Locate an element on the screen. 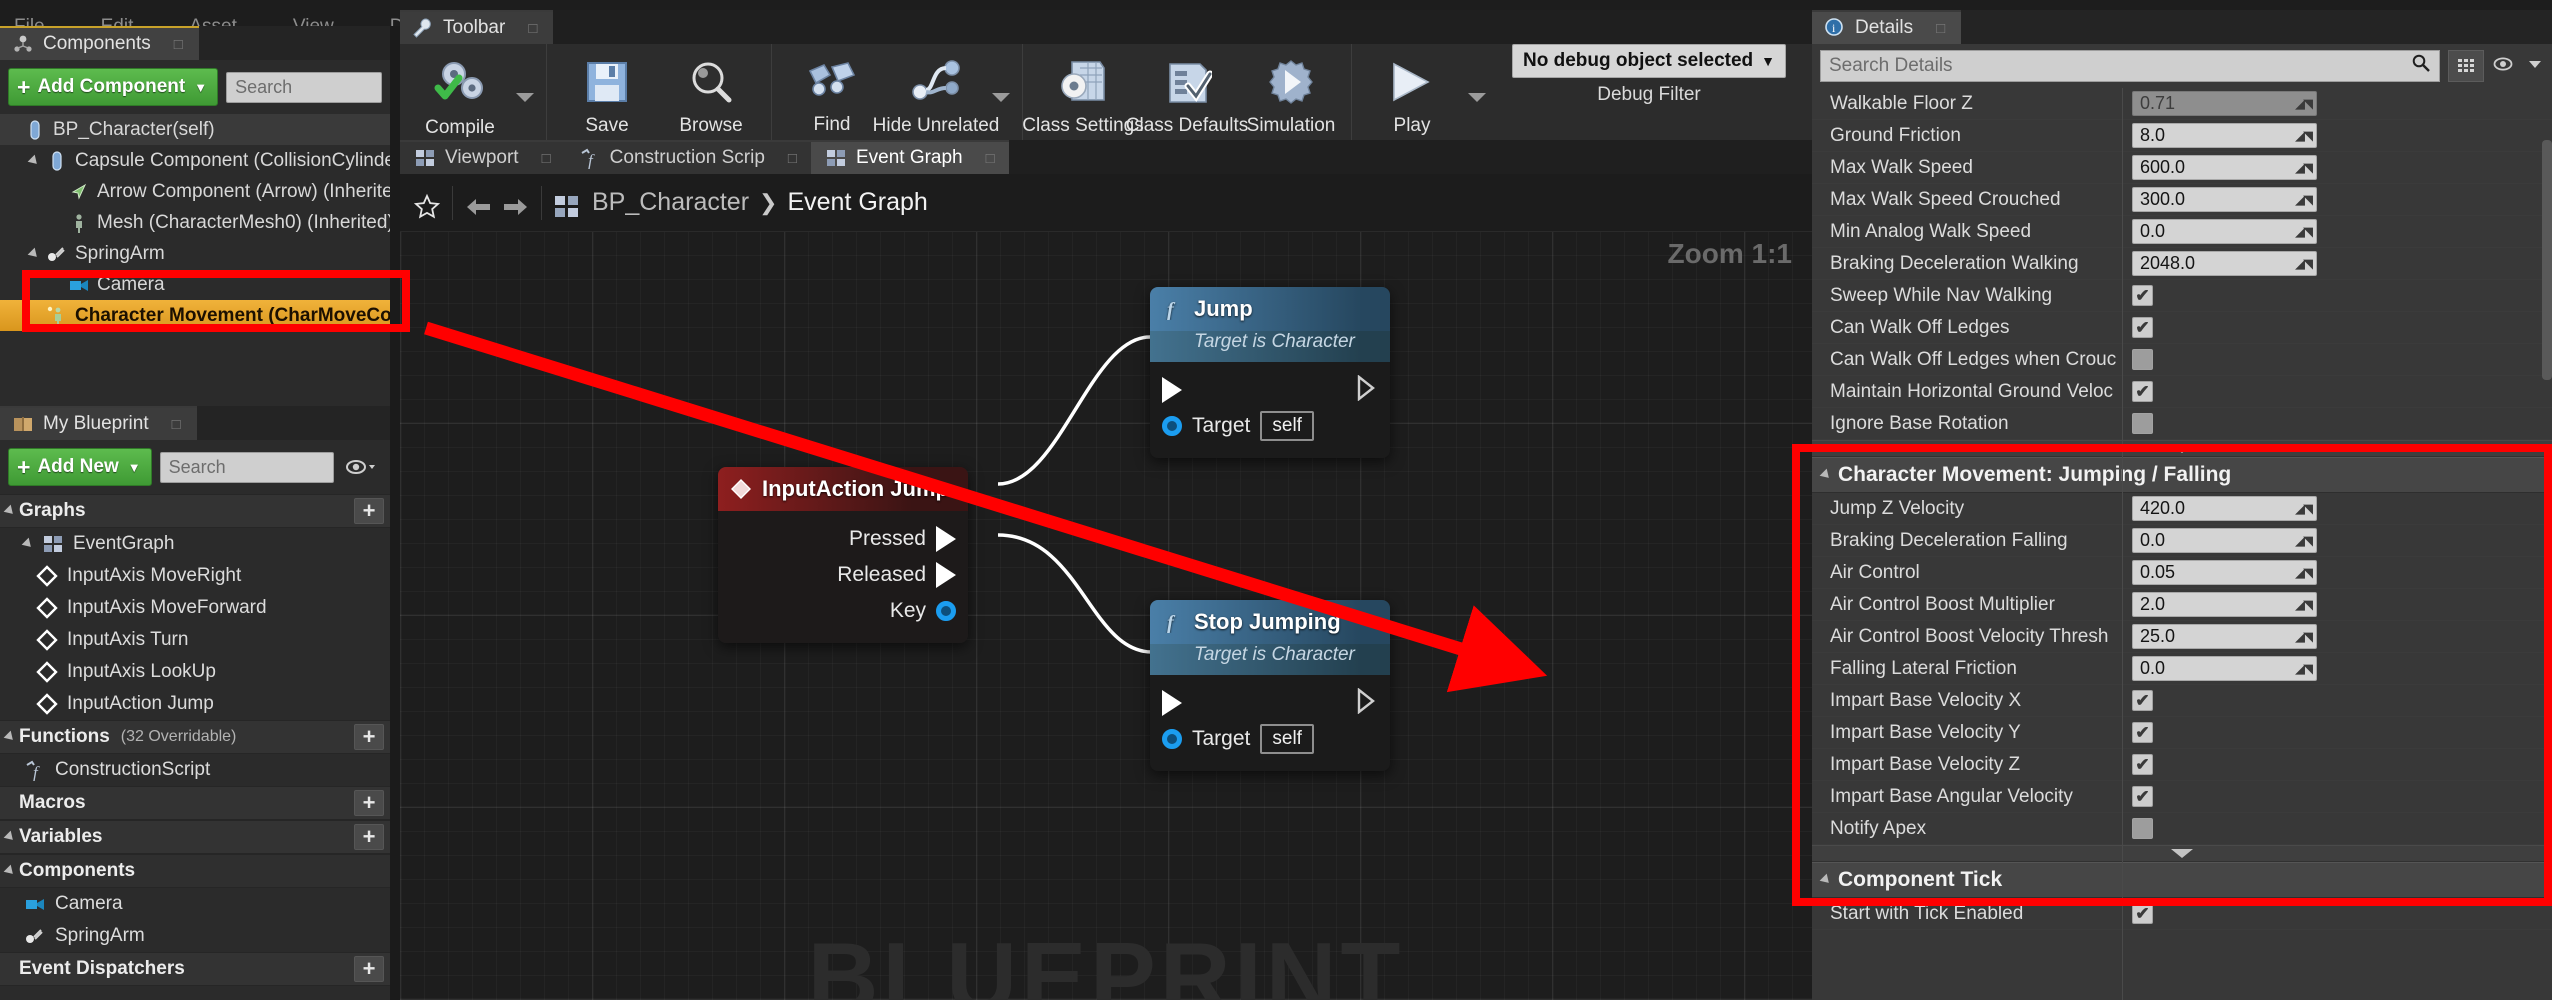  component-tree-item: Arrow Component (Arrow) (Inherited) is located at coordinates (195, 191).